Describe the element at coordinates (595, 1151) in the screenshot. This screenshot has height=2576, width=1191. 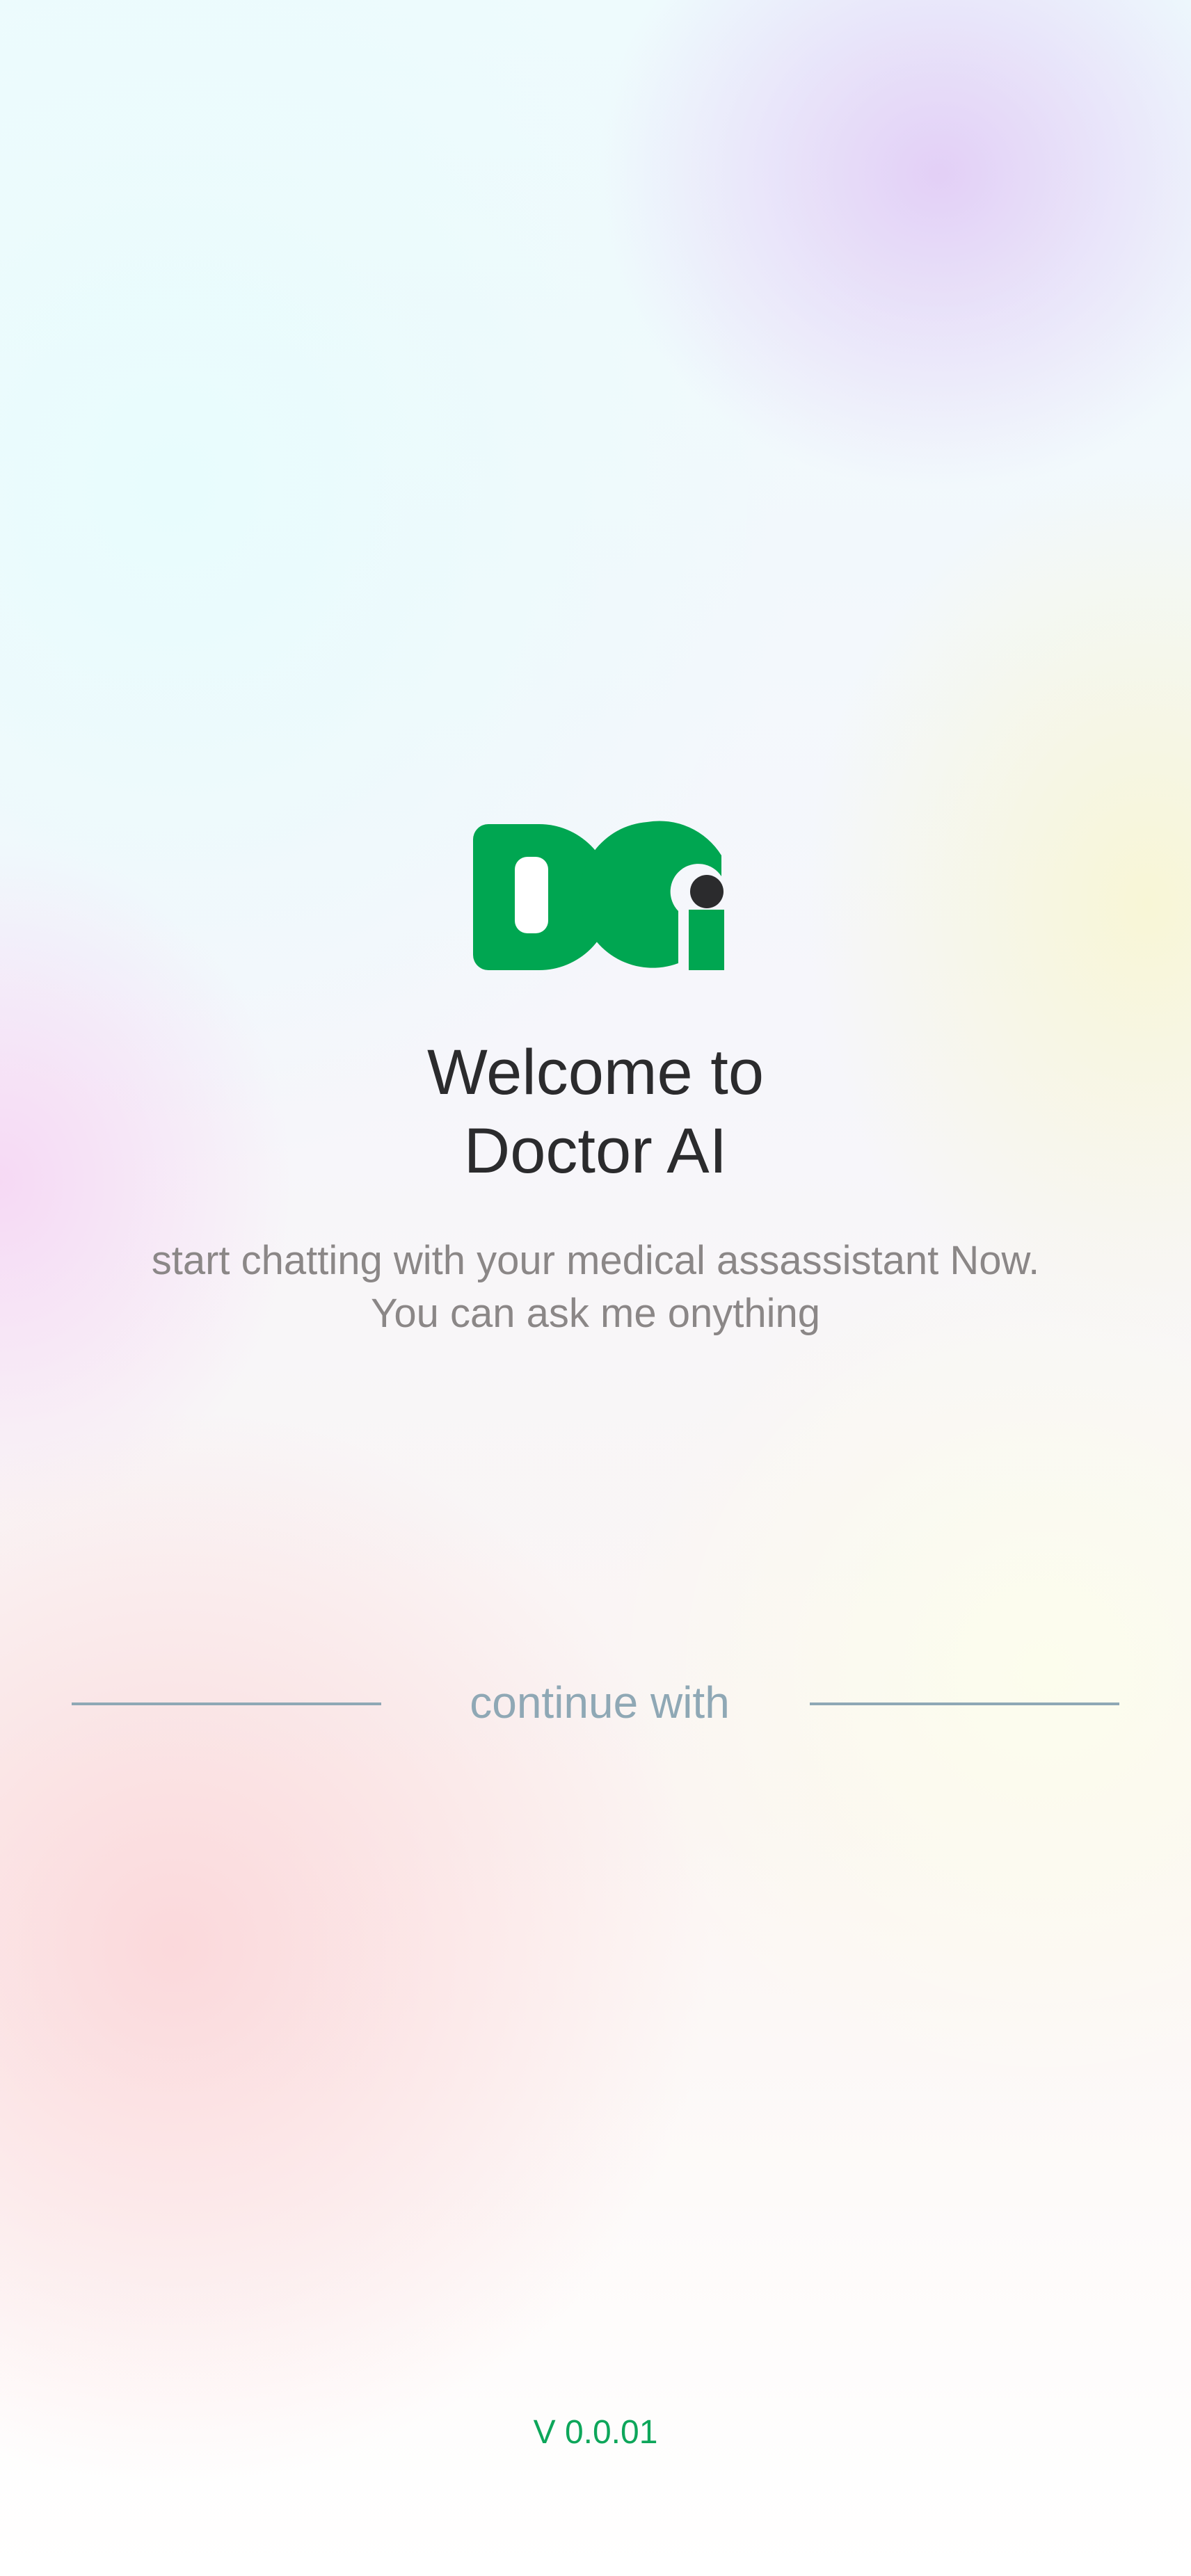
I see `welcome-title-line2: Doctor AI` at that location.